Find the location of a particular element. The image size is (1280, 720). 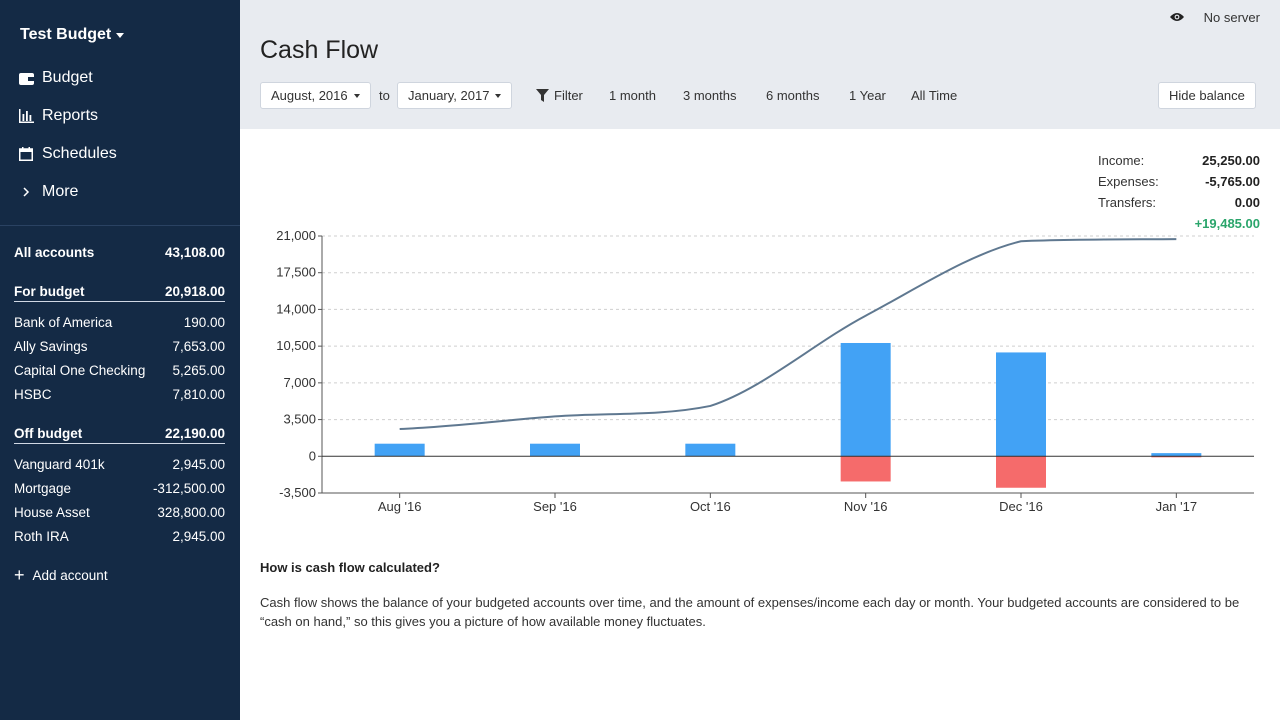

y-tick-label: 14,000 is located at coordinates (296, 308).